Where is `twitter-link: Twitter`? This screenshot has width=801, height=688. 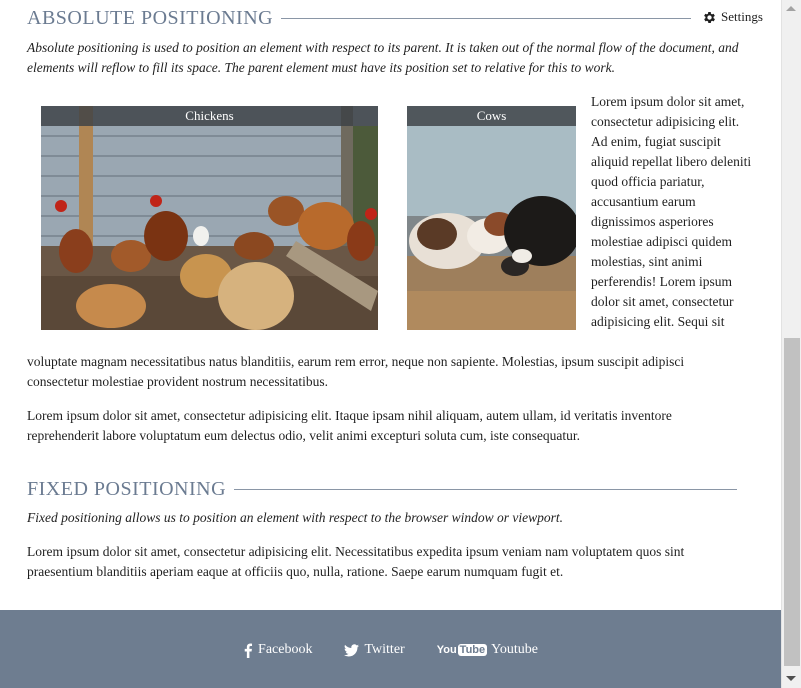
twitter-link: Twitter is located at coordinates (374, 649).